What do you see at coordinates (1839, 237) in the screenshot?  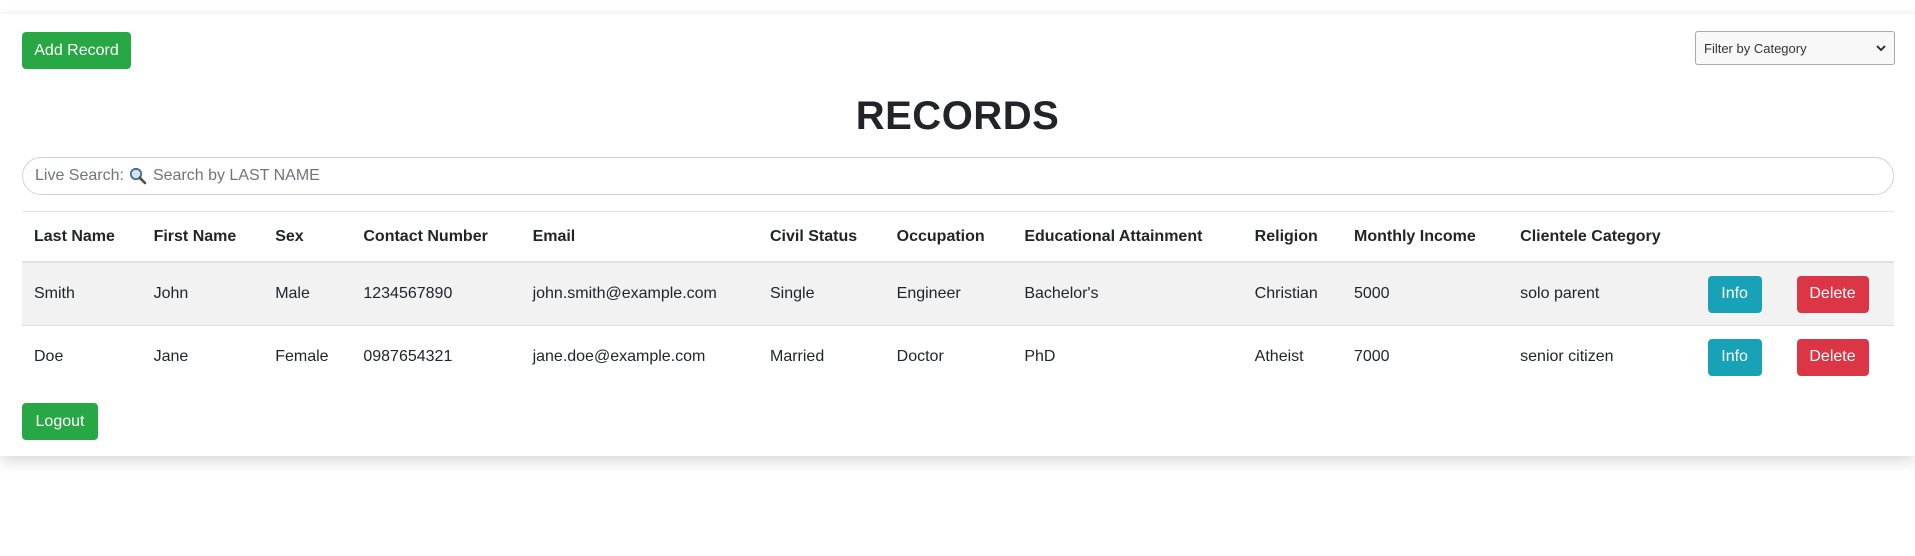 I see `header-delete-action` at bounding box center [1839, 237].